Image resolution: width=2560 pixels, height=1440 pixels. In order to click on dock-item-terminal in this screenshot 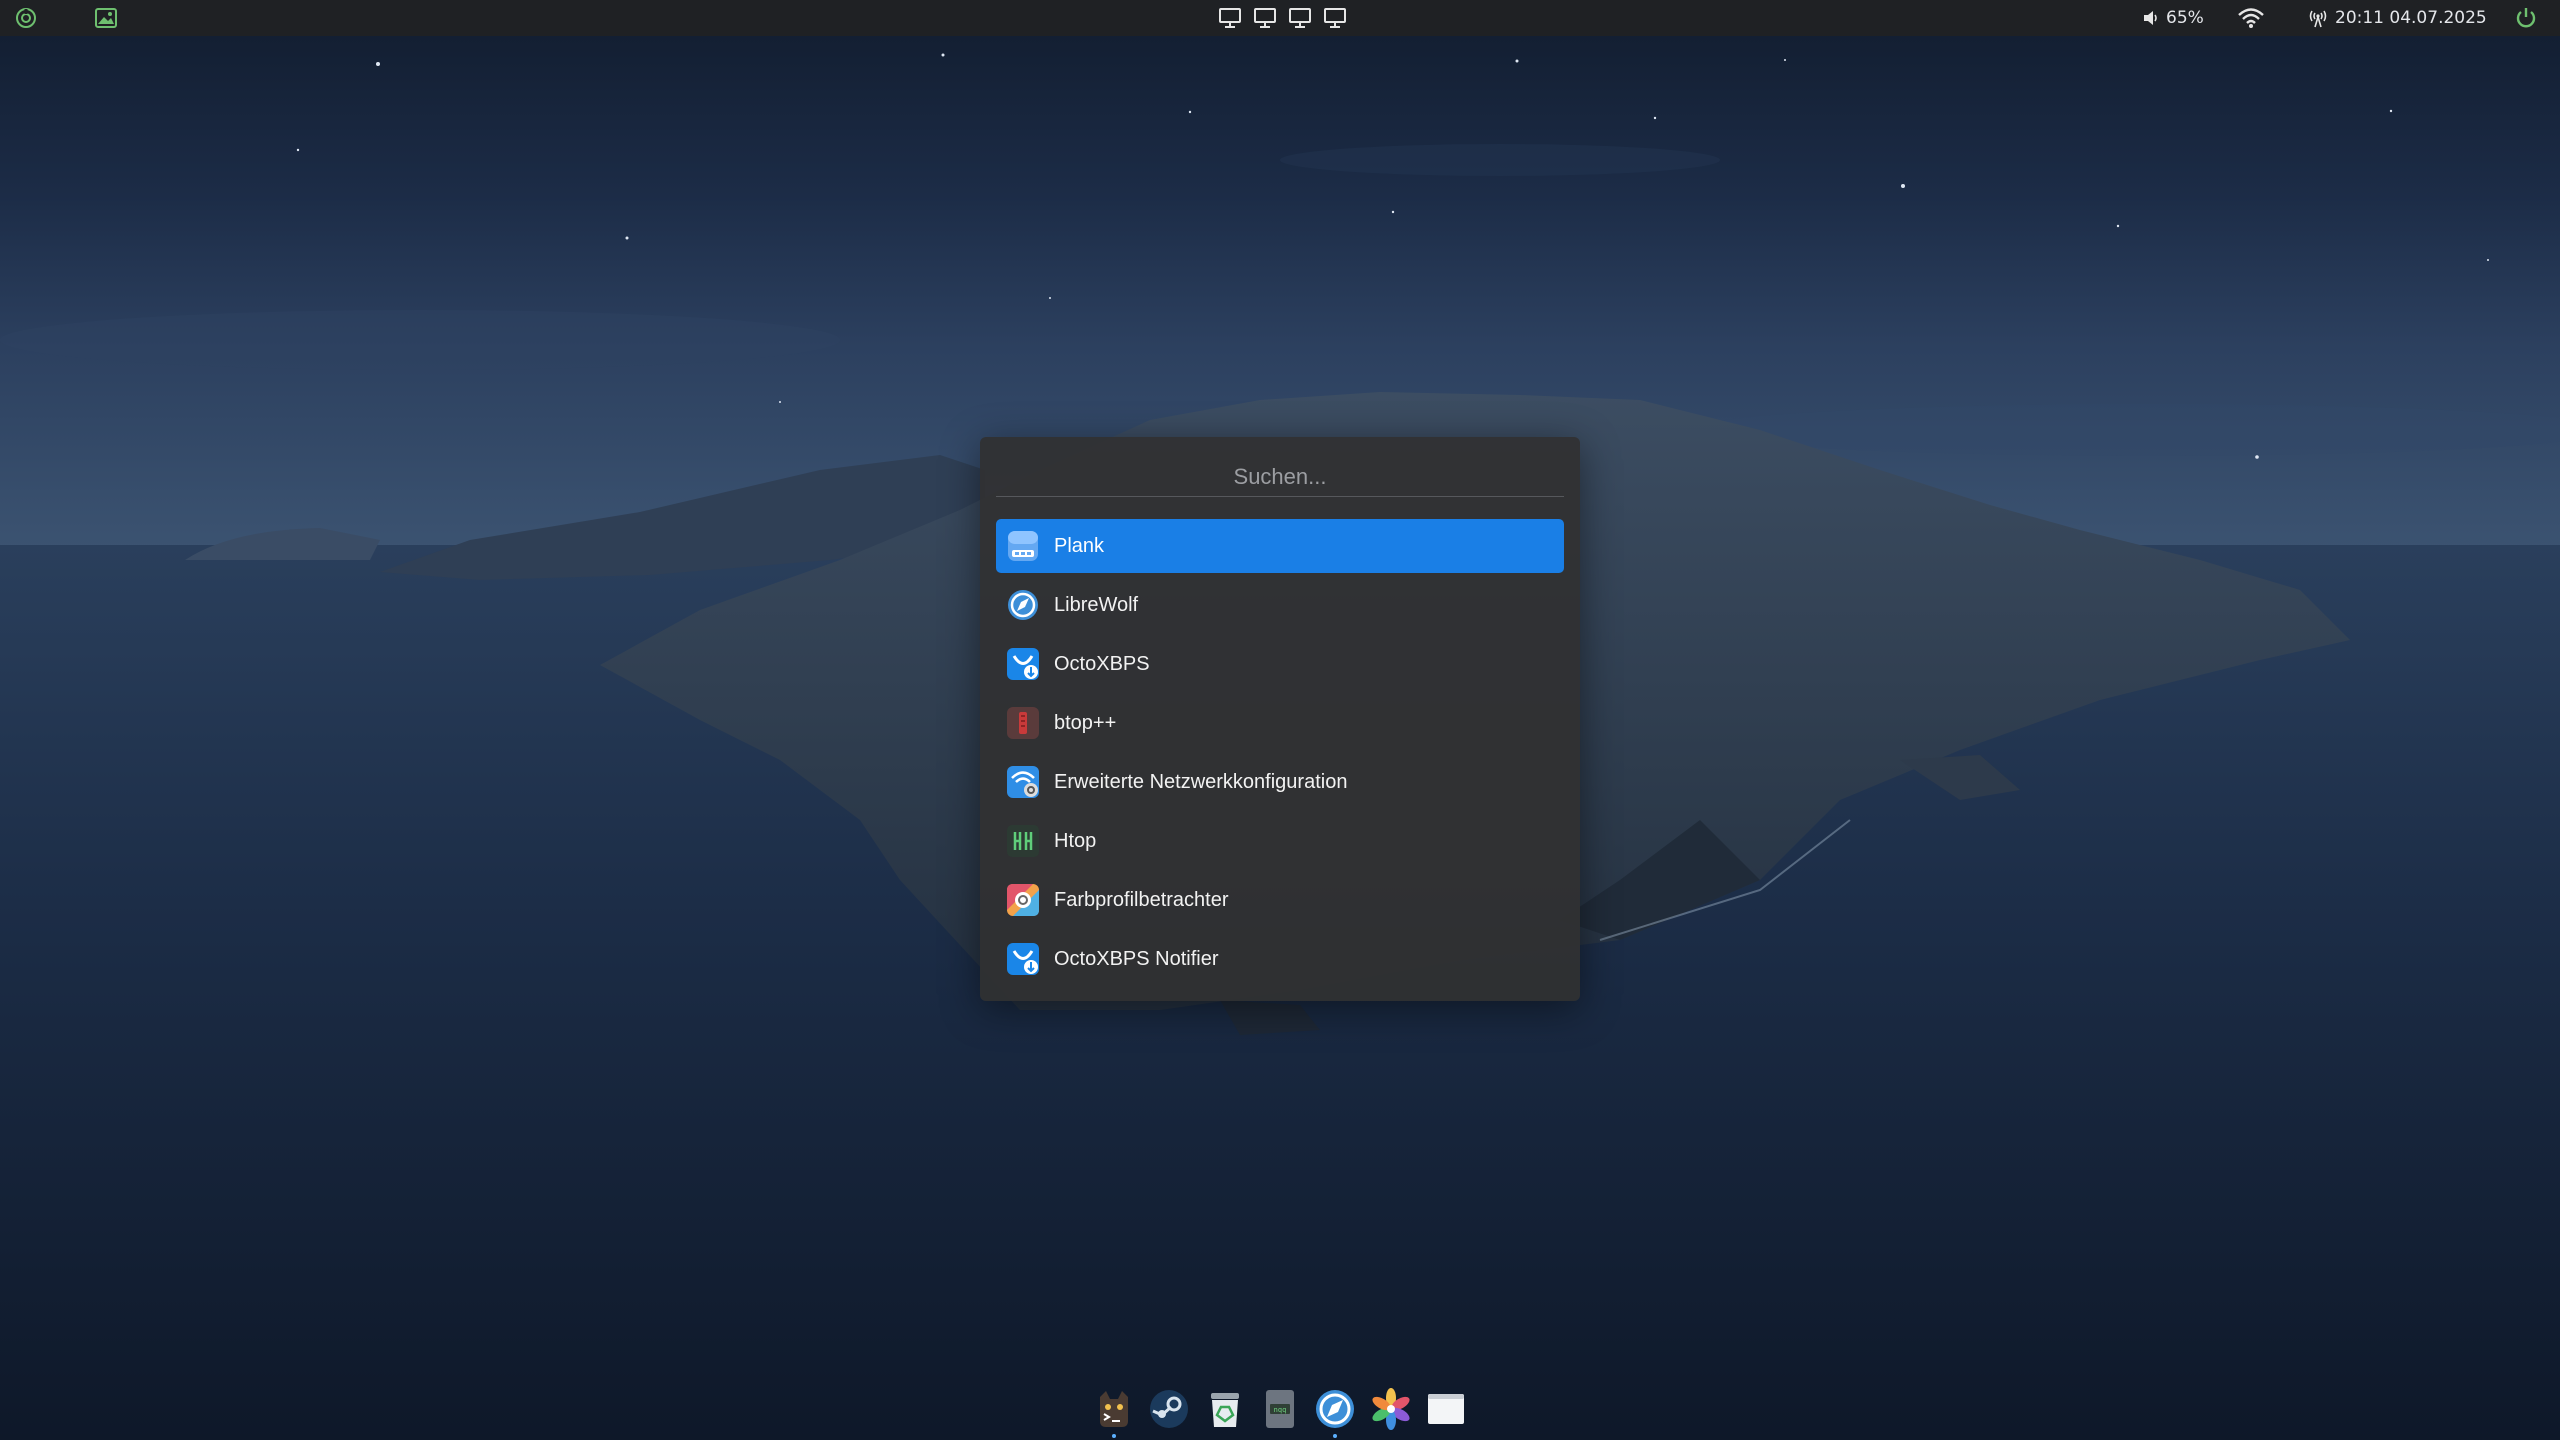, I will do `click(1114, 1412)`.